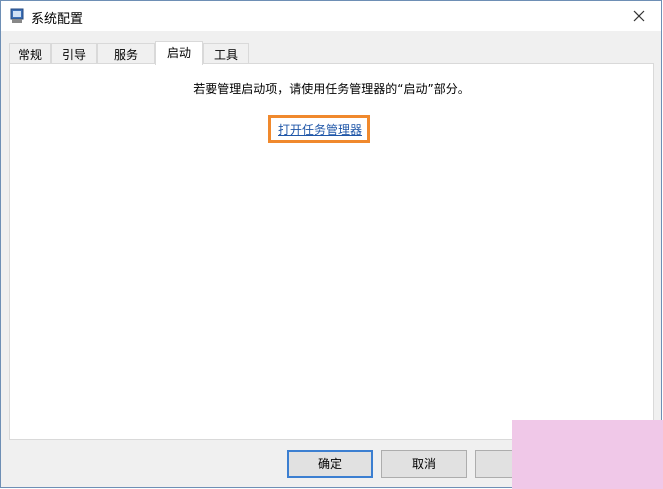 This screenshot has height=489, width=663. What do you see at coordinates (639, 16) in the screenshot?
I see `close-icon` at bounding box center [639, 16].